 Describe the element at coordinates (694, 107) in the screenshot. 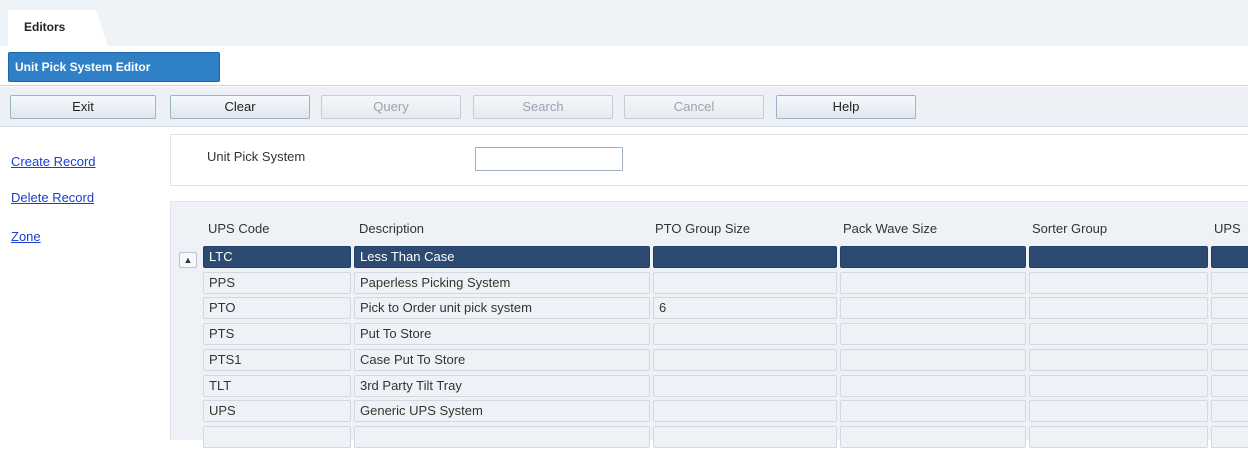

I see `cancel-button: Cancel` at that location.